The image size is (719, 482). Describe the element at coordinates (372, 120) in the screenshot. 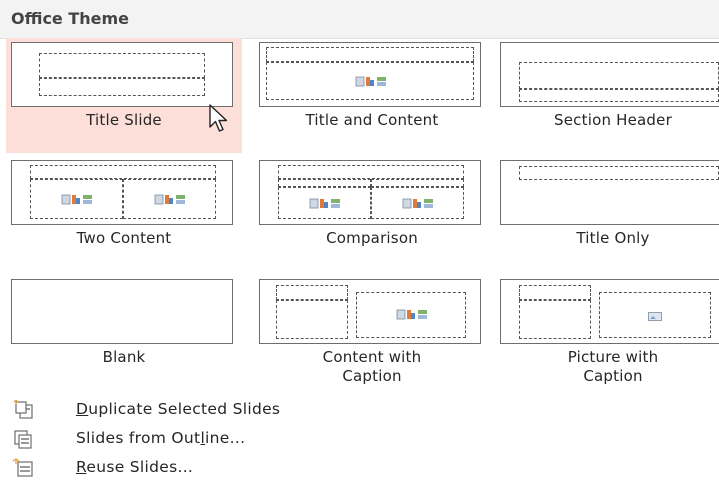

I see `layout-label: Title and Content` at that location.